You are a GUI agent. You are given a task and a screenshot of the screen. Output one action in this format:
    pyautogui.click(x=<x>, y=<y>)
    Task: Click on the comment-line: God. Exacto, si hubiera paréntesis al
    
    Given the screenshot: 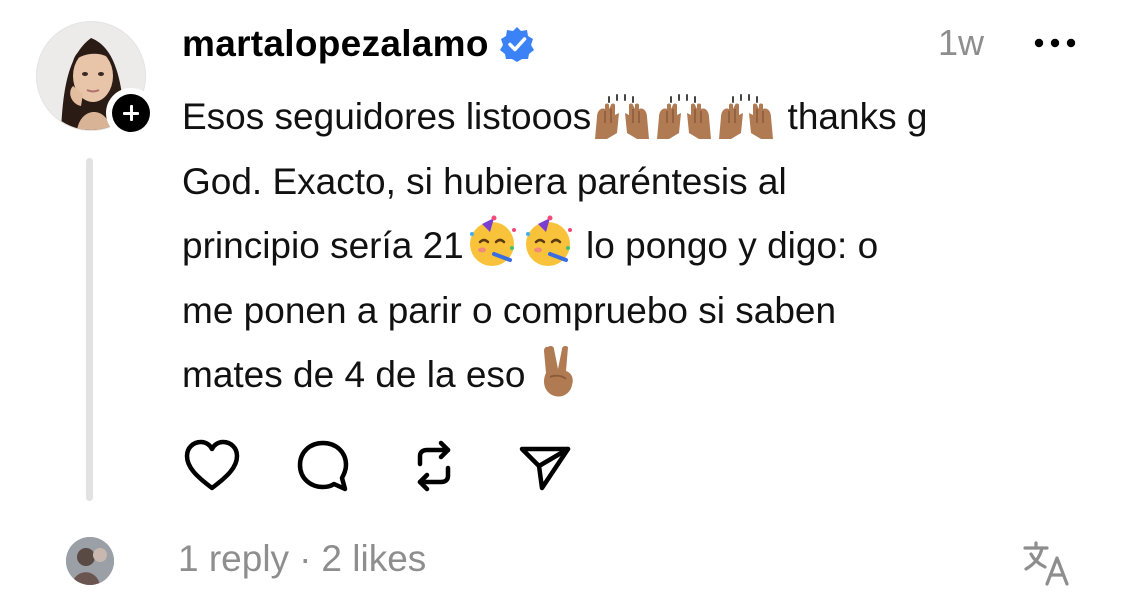 What is the action you would take?
    pyautogui.click(x=632, y=182)
    